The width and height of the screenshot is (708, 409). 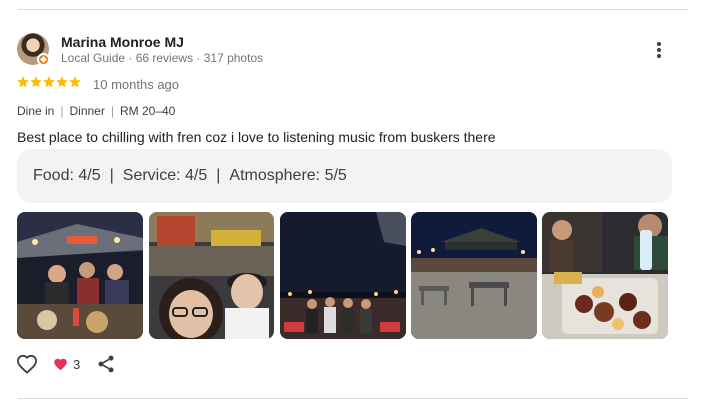 I want to click on food-rating: Food: 4/5, so click(x=67, y=175).